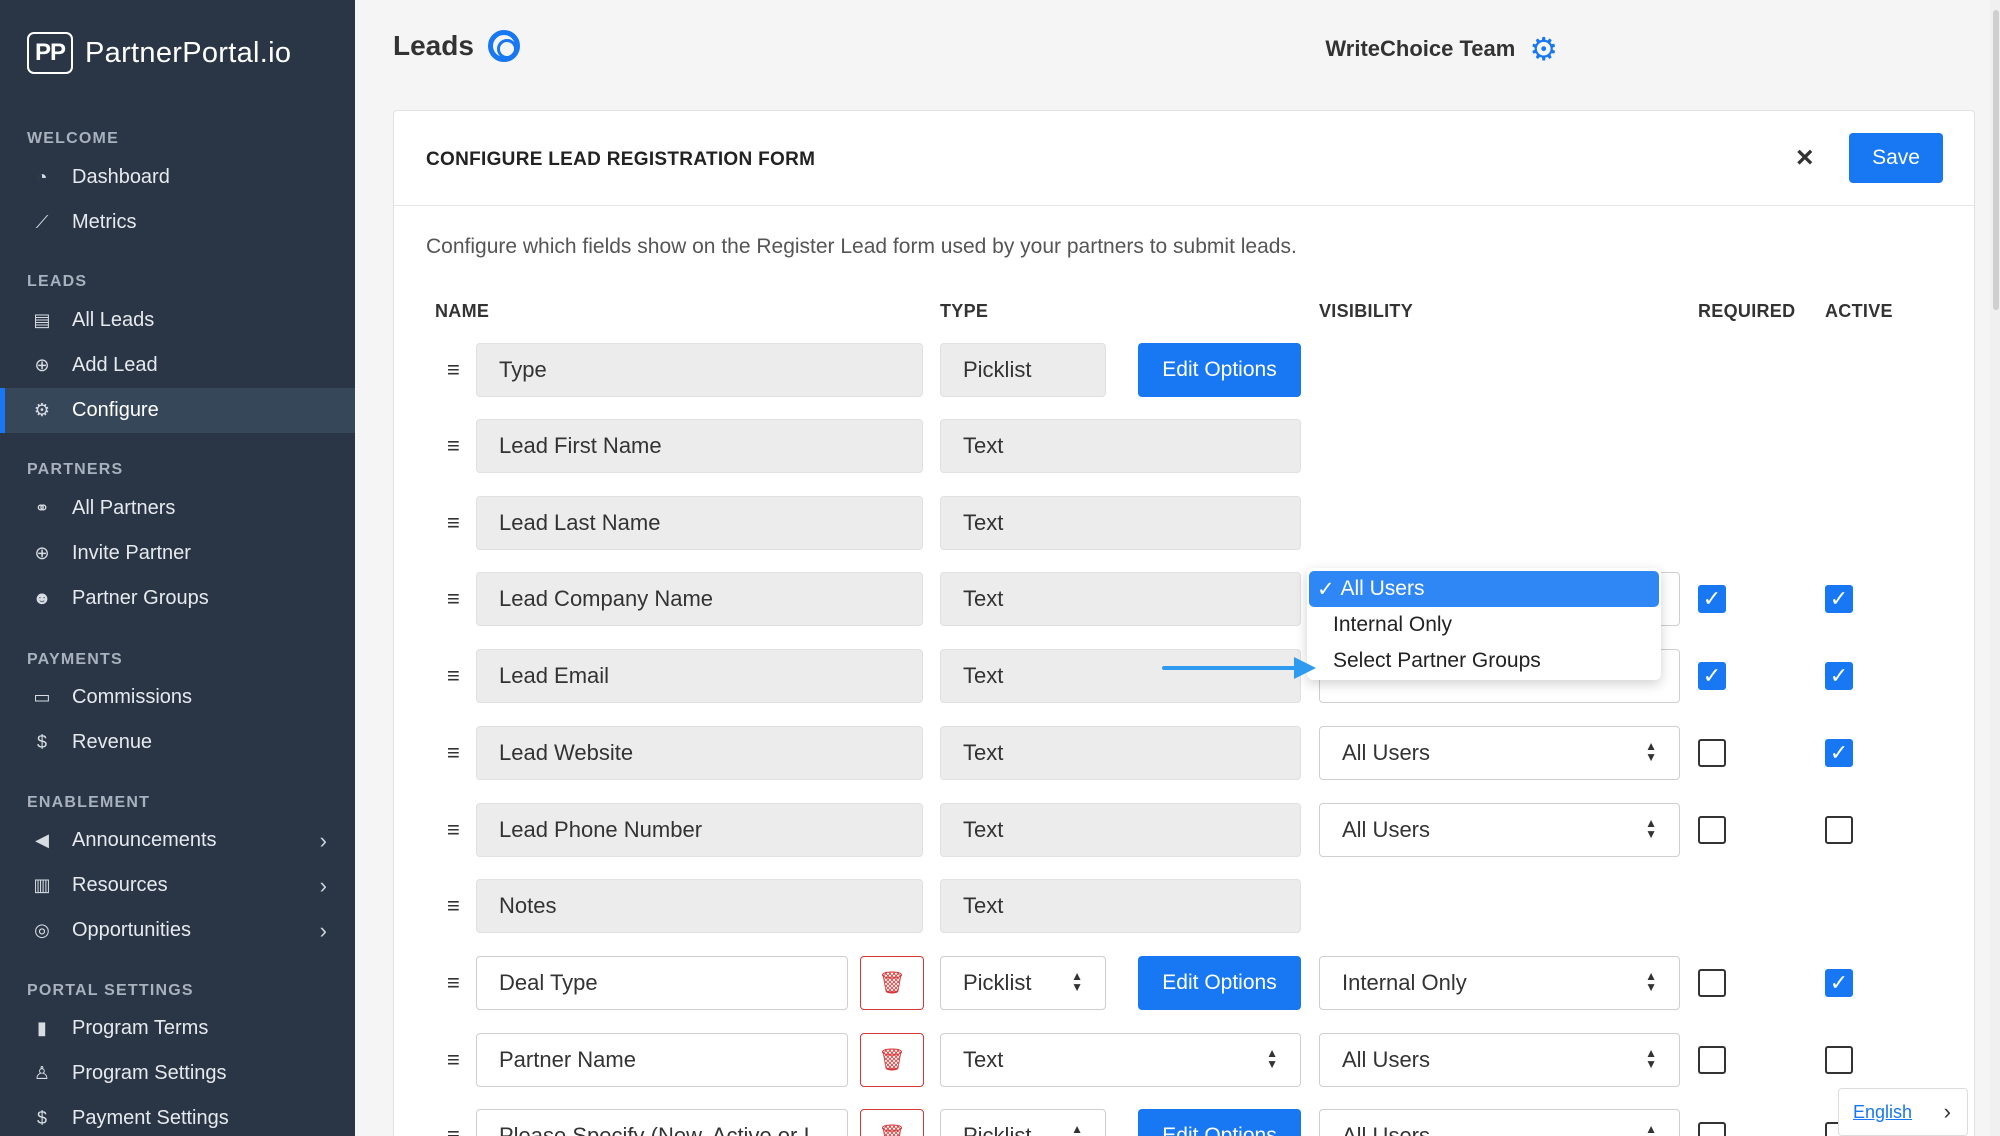 This screenshot has height=1136, width=2000. Describe the element at coordinates (149, 1073) in the screenshot. I see `sidebar-item-label: Program Settings` at that location.